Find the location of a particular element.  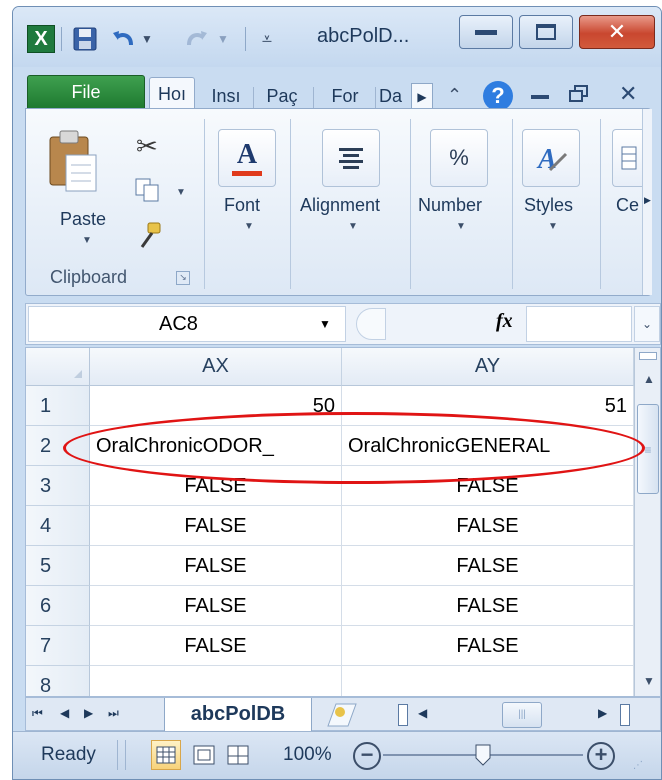

minimize-ribbon-icon: ⌃ is located at coordinates (454, 95).